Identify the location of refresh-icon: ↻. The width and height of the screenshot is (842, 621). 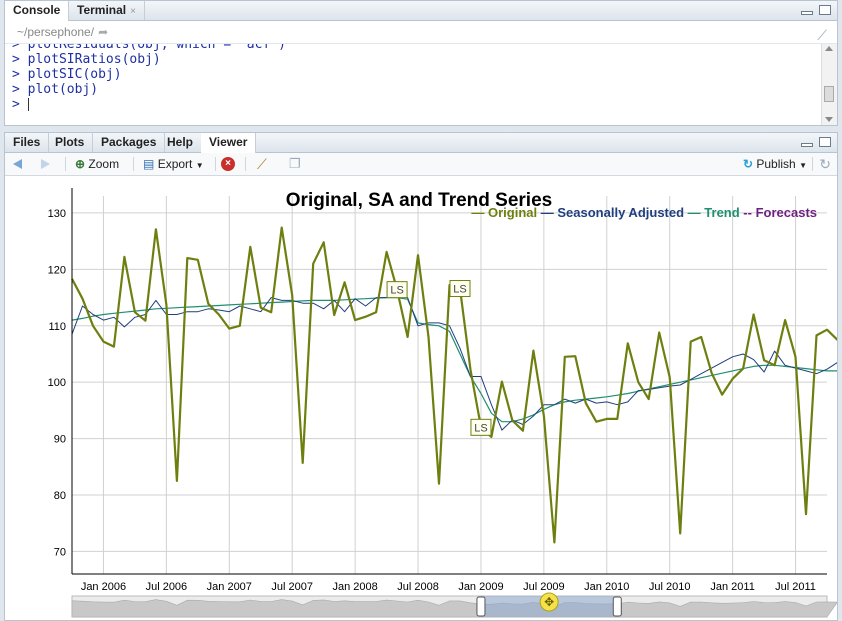
(825, 164).